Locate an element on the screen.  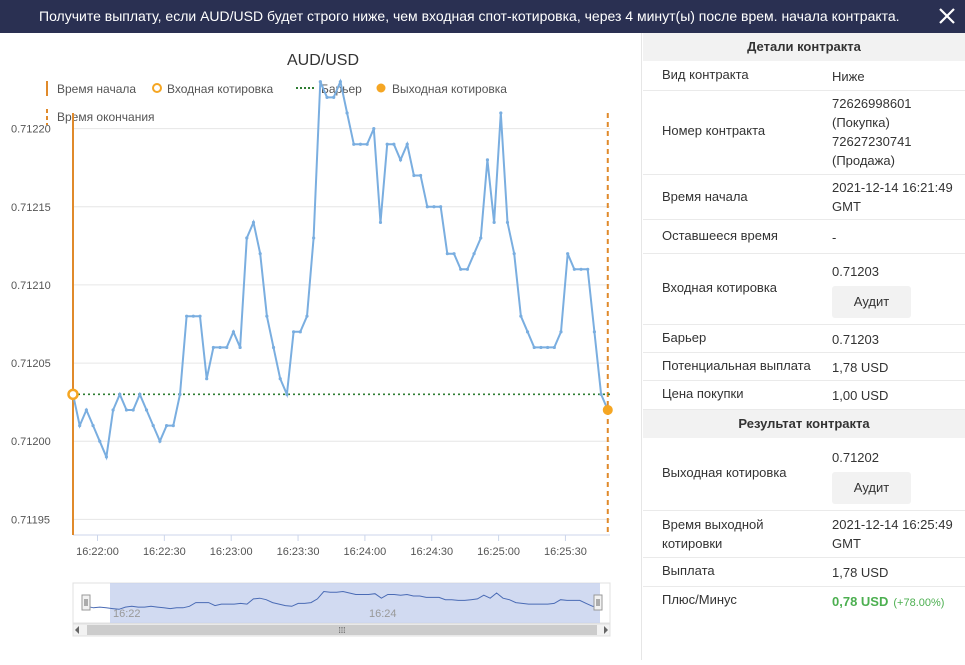
start-time-label: Время начала is located at coordinates (705, 196).